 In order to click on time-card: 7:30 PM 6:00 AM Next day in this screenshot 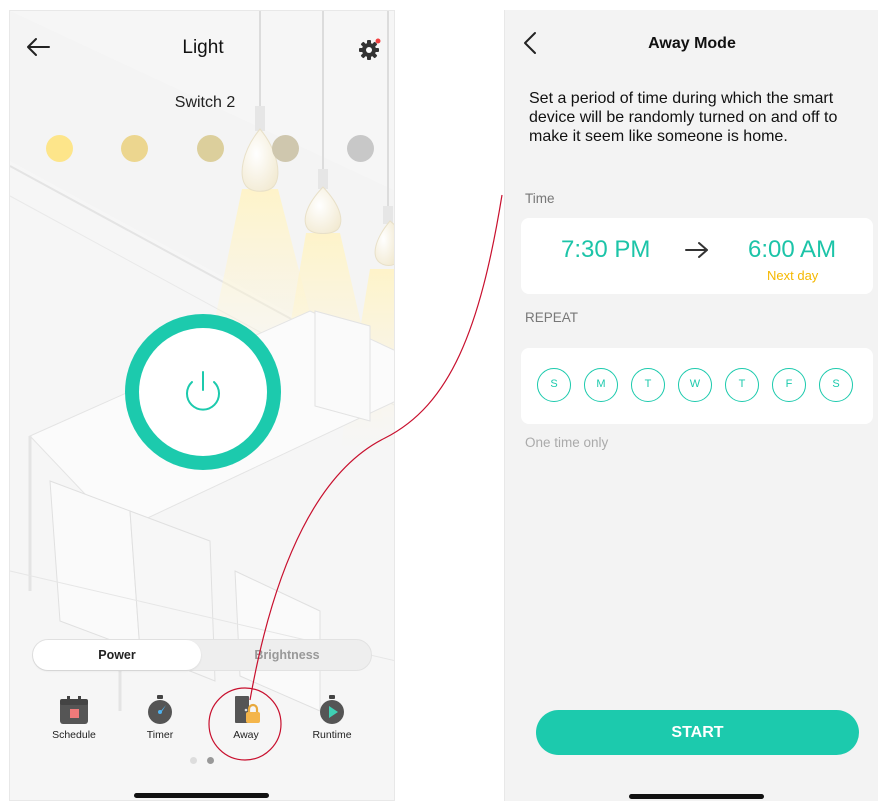, I will do `click(697, 256)`.